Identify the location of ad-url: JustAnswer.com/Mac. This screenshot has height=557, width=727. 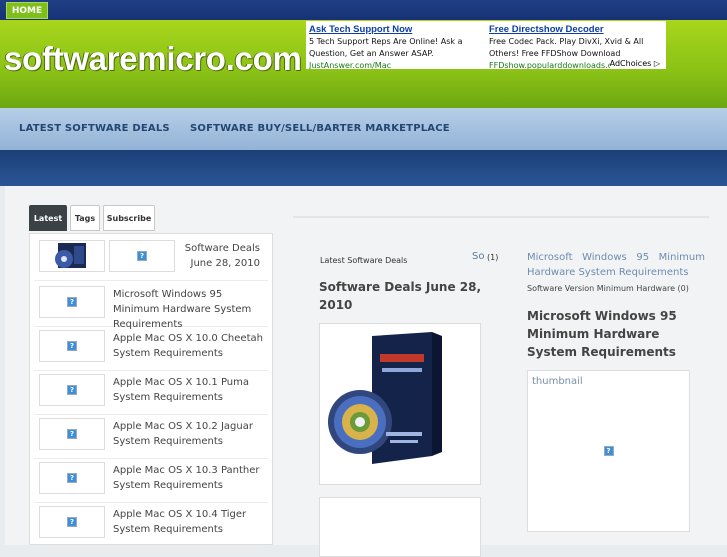
(394, 64).